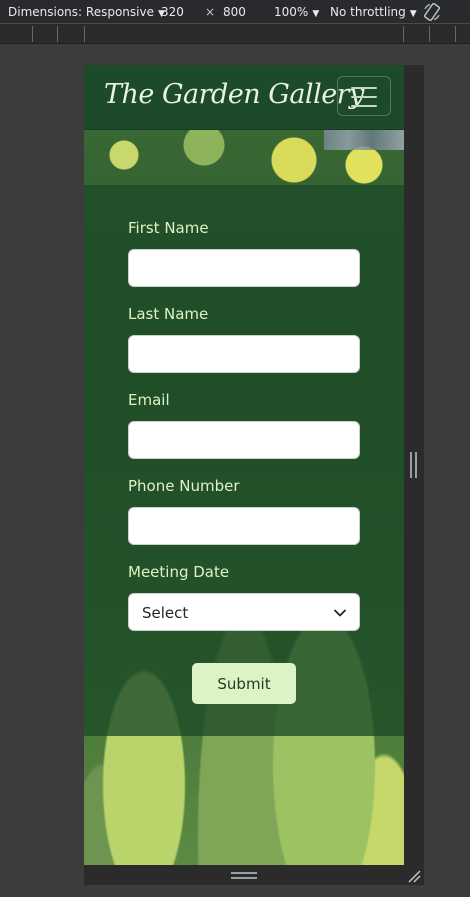 The image size is (470, 897). I want to click on throttling-label: No throttling, so click(368, 12).